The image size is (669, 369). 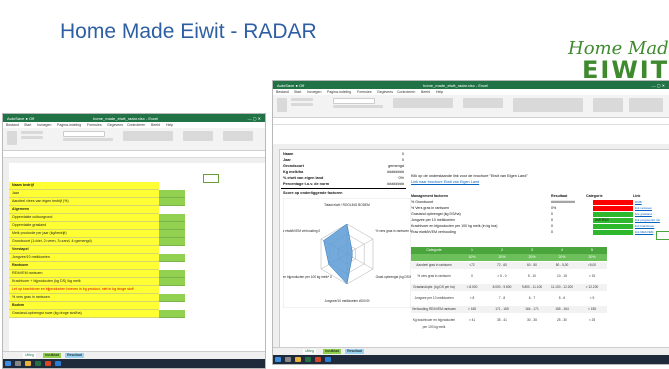 I want to click on category-cell: > 8, so click(x=472, y=298).